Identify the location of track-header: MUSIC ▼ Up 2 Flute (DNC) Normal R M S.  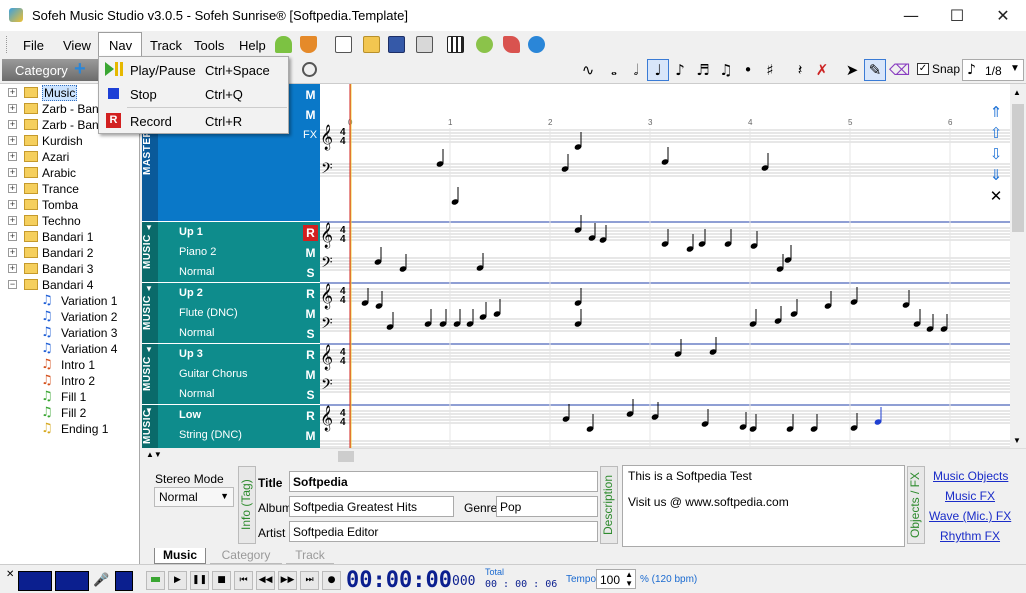
(231, 313).